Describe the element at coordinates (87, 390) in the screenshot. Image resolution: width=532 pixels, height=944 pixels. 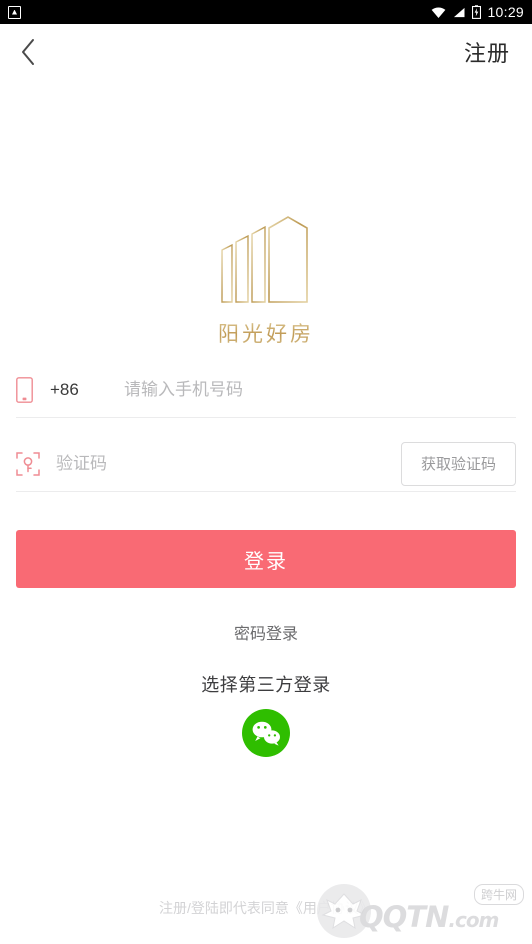
I see `country-code-label: +86` at that location.